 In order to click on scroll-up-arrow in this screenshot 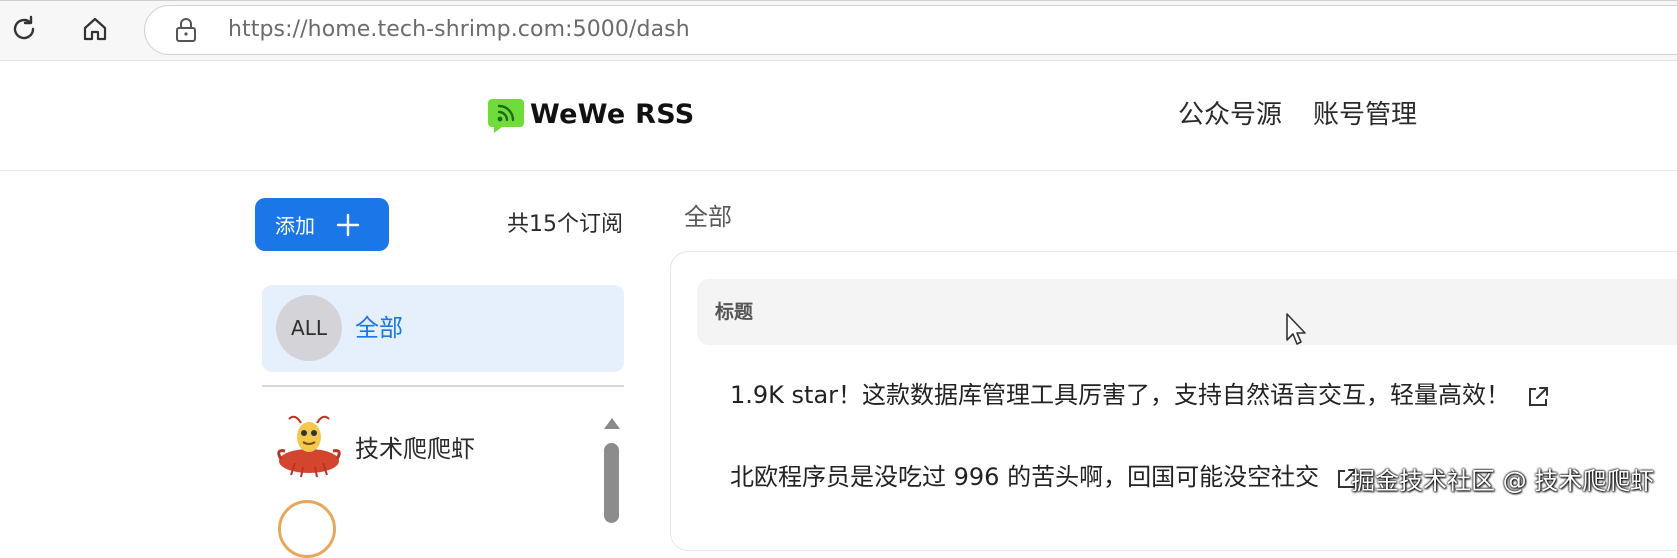, I will do `click(612, 423)`.